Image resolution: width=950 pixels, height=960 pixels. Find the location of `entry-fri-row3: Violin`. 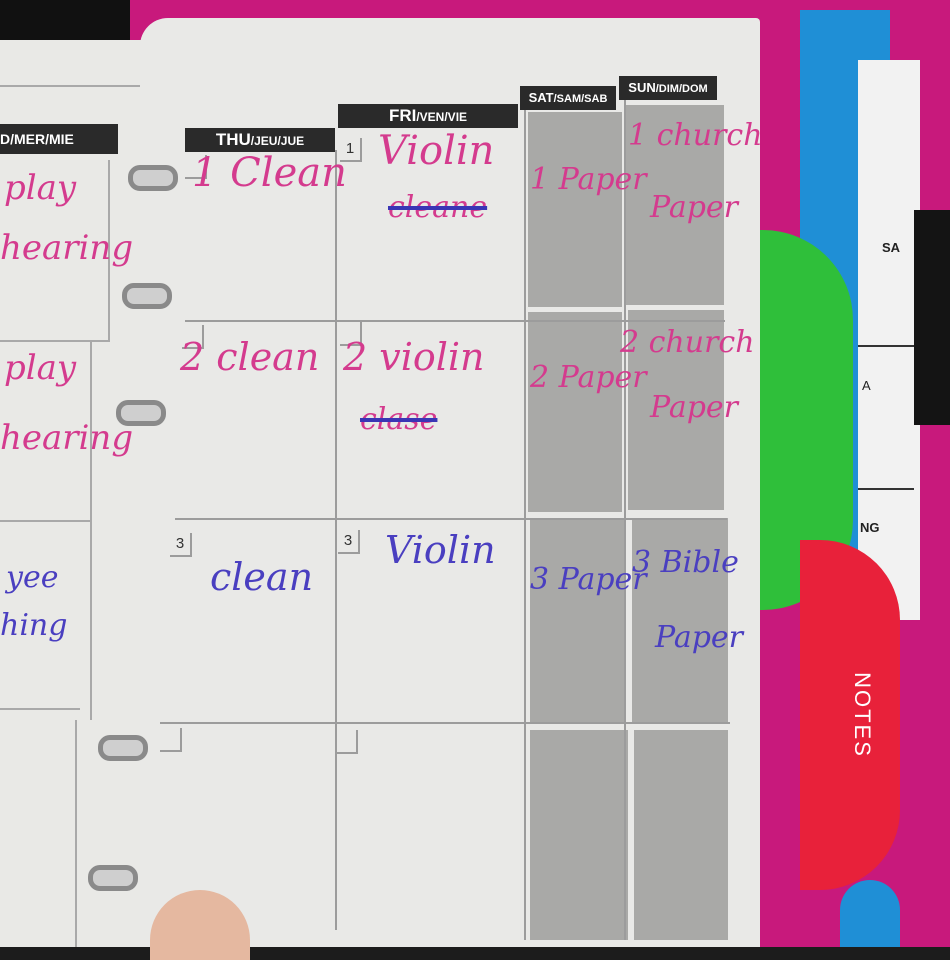

entry-fri-row3: Violin is located at coordinates (440, 550).